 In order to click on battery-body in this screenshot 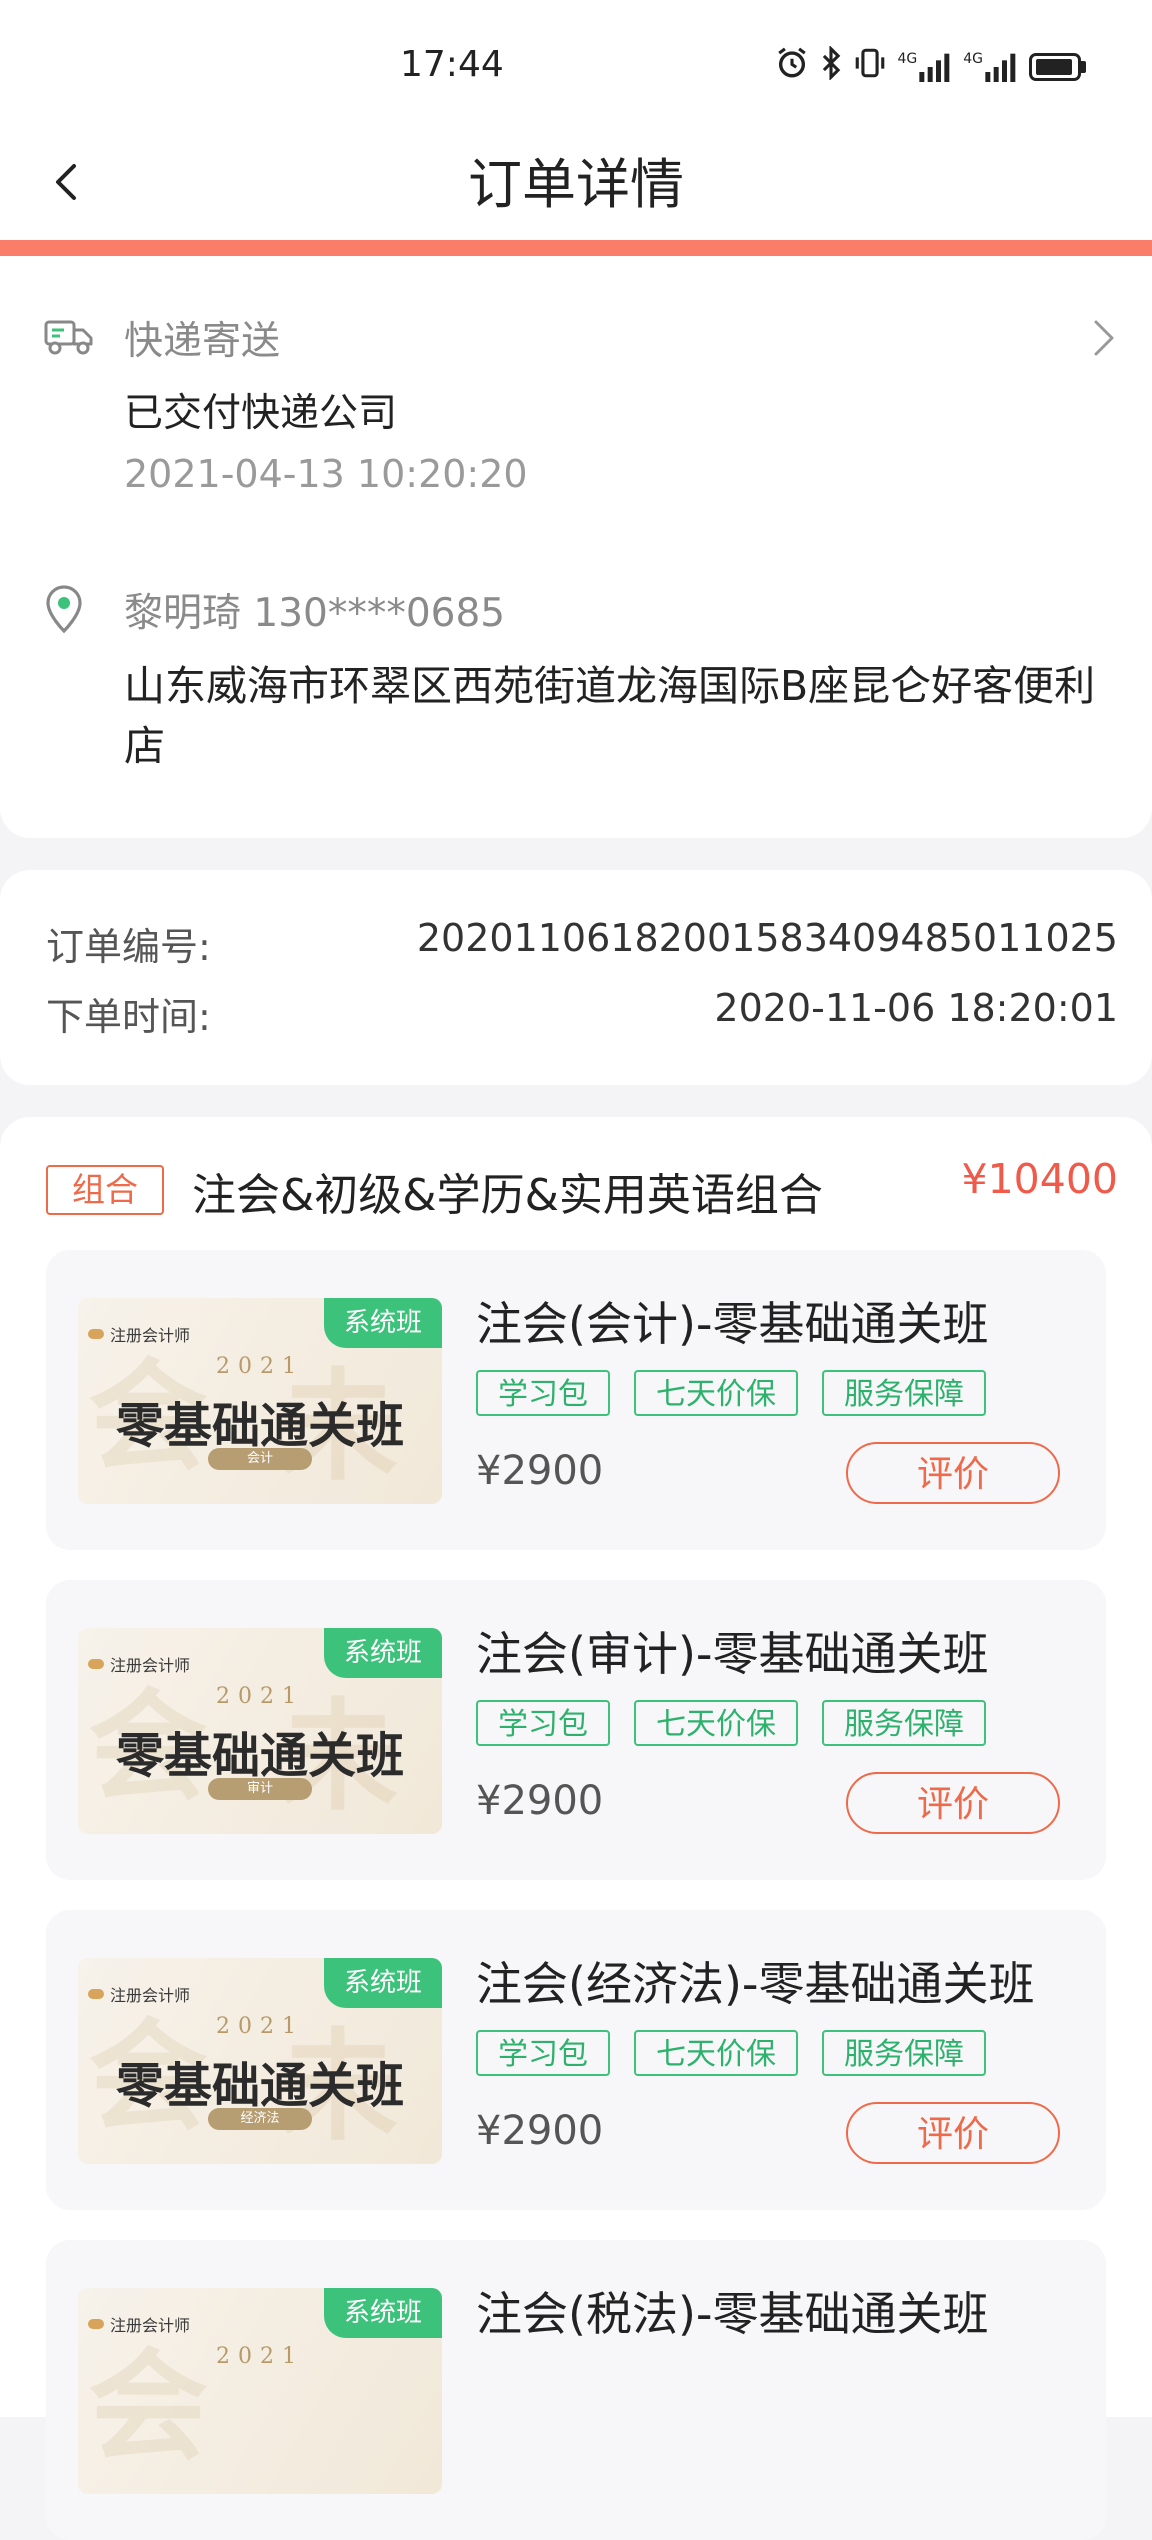, I will do `click(1055, 67)`.